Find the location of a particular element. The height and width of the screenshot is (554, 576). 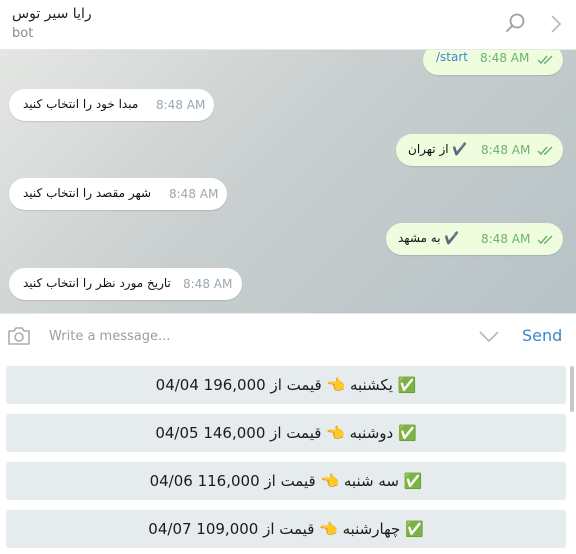

message-composer: Write a message... Send is located at coordinates (288, 336).